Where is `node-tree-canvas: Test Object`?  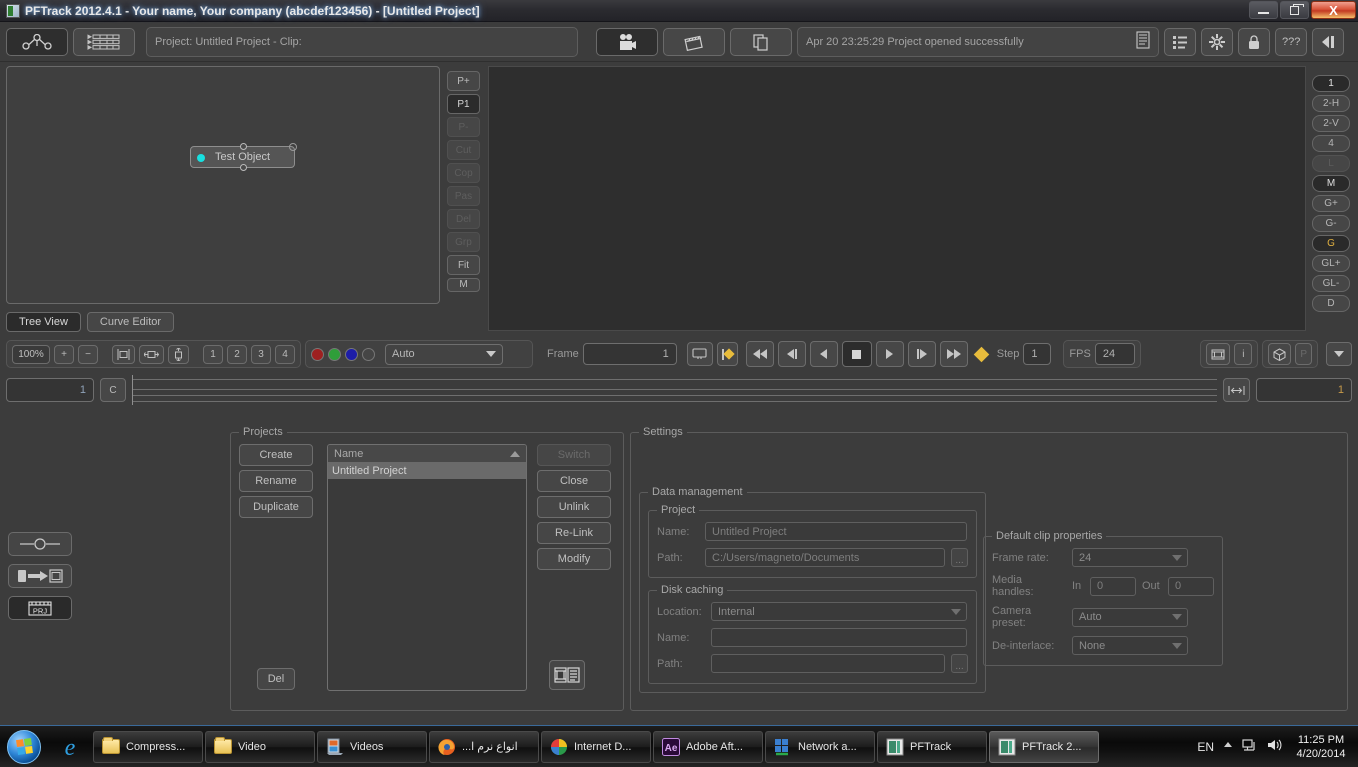
node-tree-canvas: Test Object is located at coordinates (223, 185).